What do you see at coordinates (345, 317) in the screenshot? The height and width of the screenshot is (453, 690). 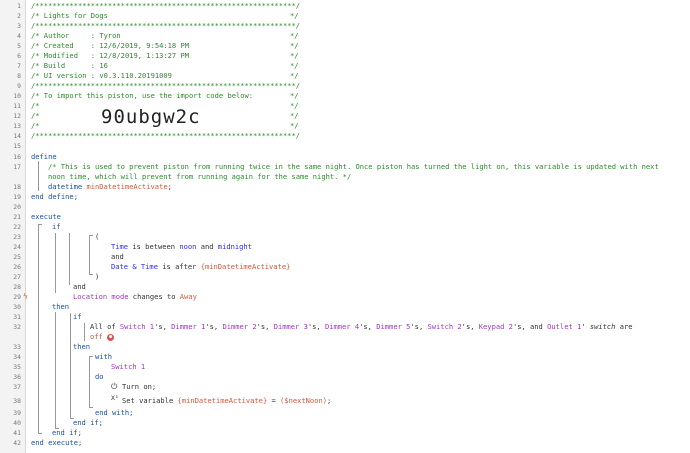 I see `code-line-31: if` at bounding box center [345, 317].